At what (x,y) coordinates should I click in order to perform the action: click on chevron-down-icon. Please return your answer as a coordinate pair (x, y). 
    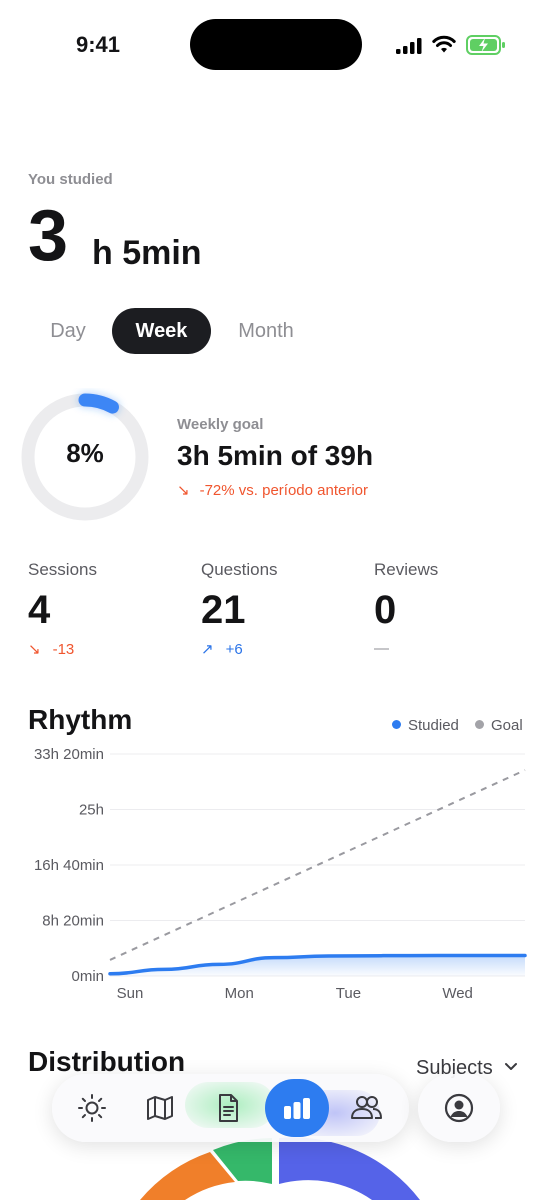
    Looking at the image, I should click on (511, 1066).